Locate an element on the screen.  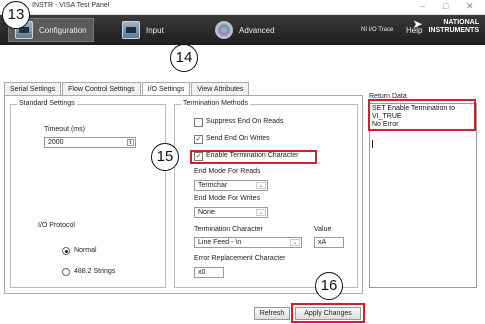
input-label: Input is located at coordinates (155, 30).